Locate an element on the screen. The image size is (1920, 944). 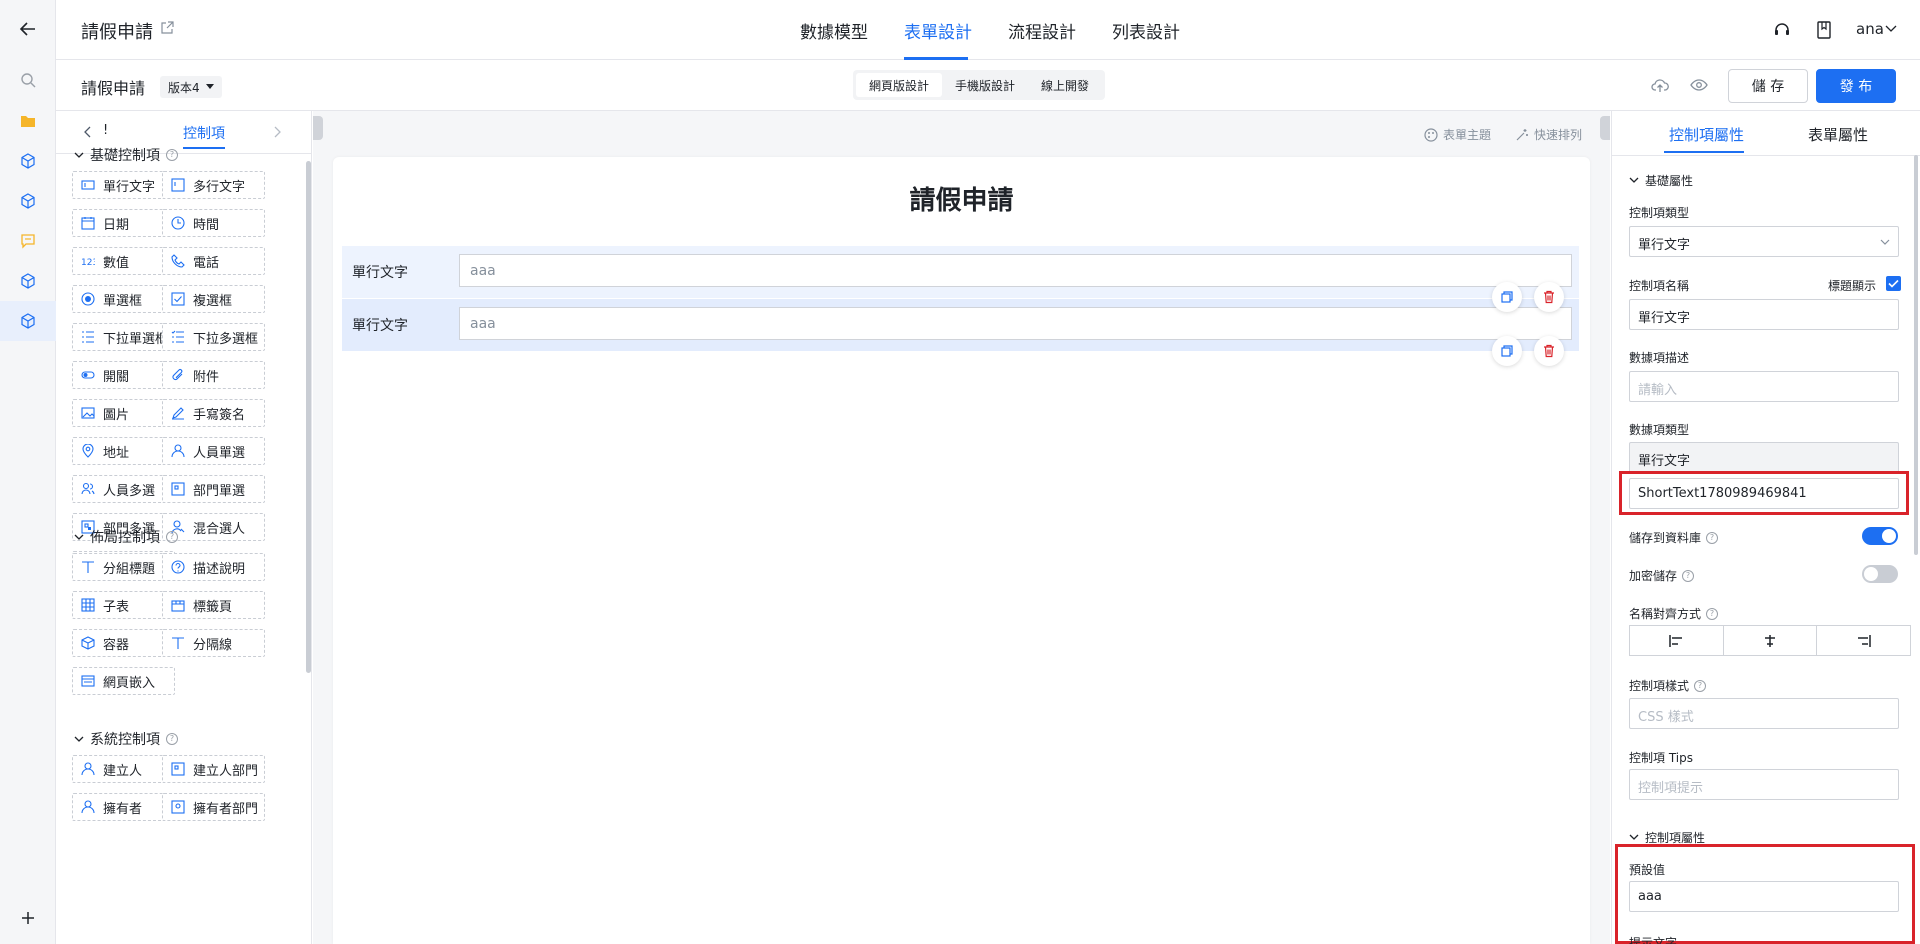
save-button: 儲 存 is located at coordinates (1768, 86).